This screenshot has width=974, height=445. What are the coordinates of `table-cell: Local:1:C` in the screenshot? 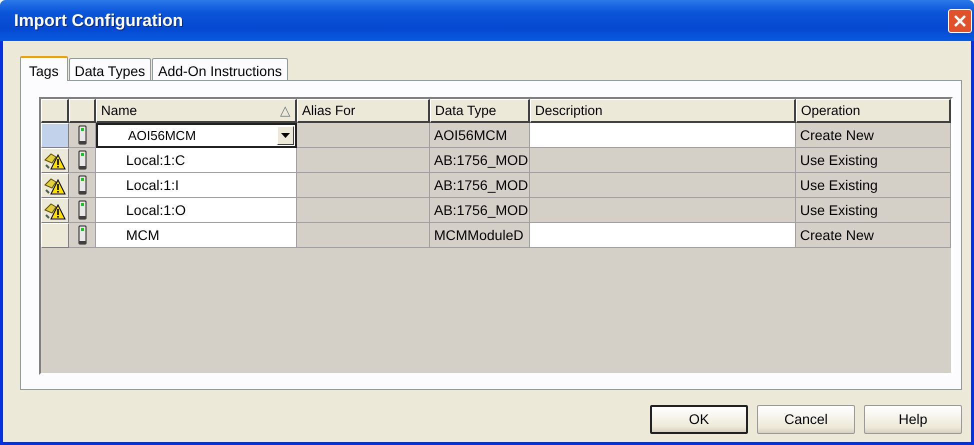 It's located at (196, 160).